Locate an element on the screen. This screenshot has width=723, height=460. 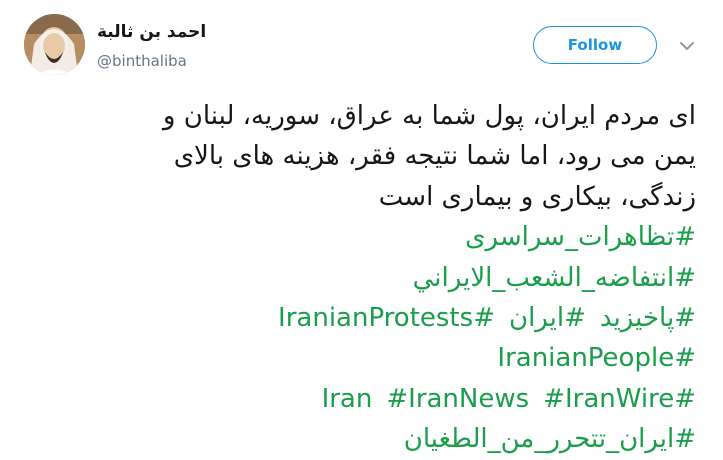
hashtag-line: #Iran#IranNews #IranWire is located at coordinates (356, 399).